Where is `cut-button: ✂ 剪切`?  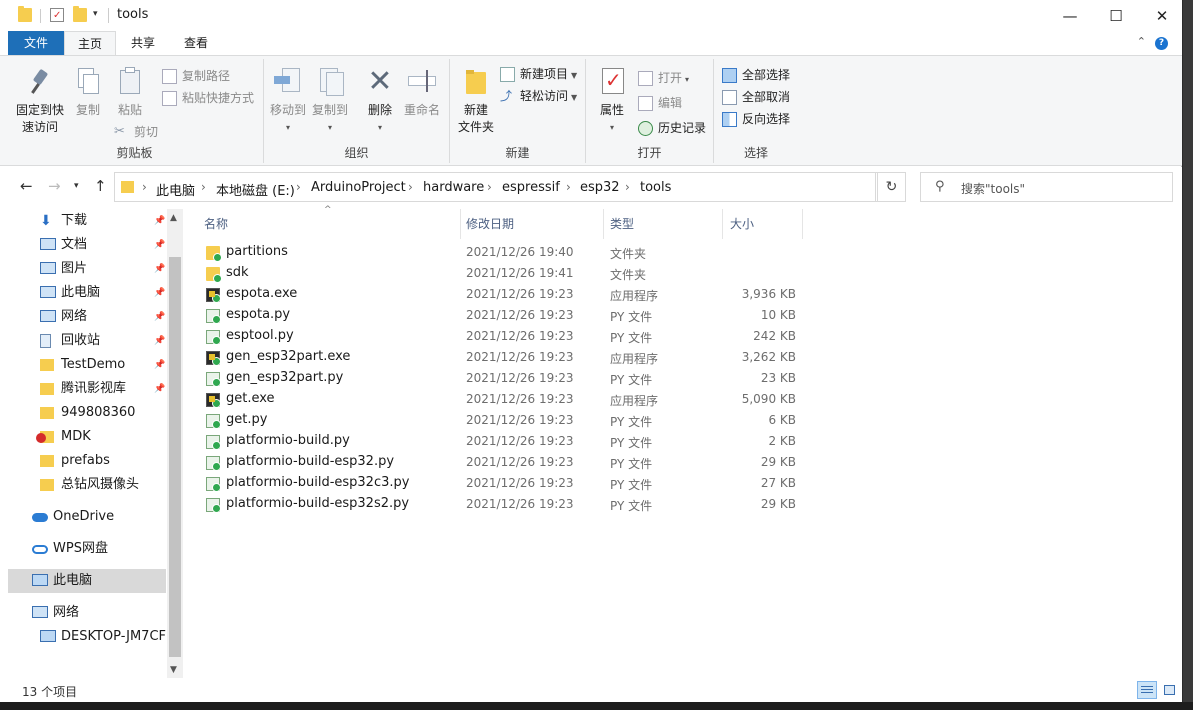 cut-button: ✂ 剪切 is located at coordinates (136, 132).